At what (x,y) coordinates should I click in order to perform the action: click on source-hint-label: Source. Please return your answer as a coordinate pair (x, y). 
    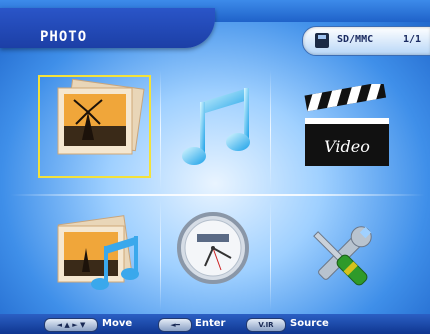
    Looking at the image, I should click on (309, 323).